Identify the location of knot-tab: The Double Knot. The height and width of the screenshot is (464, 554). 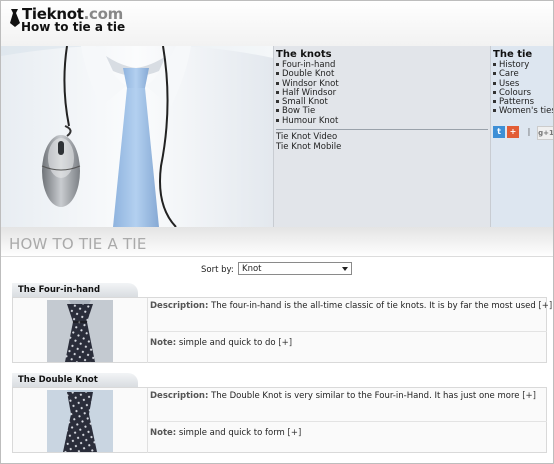
(75, 380).